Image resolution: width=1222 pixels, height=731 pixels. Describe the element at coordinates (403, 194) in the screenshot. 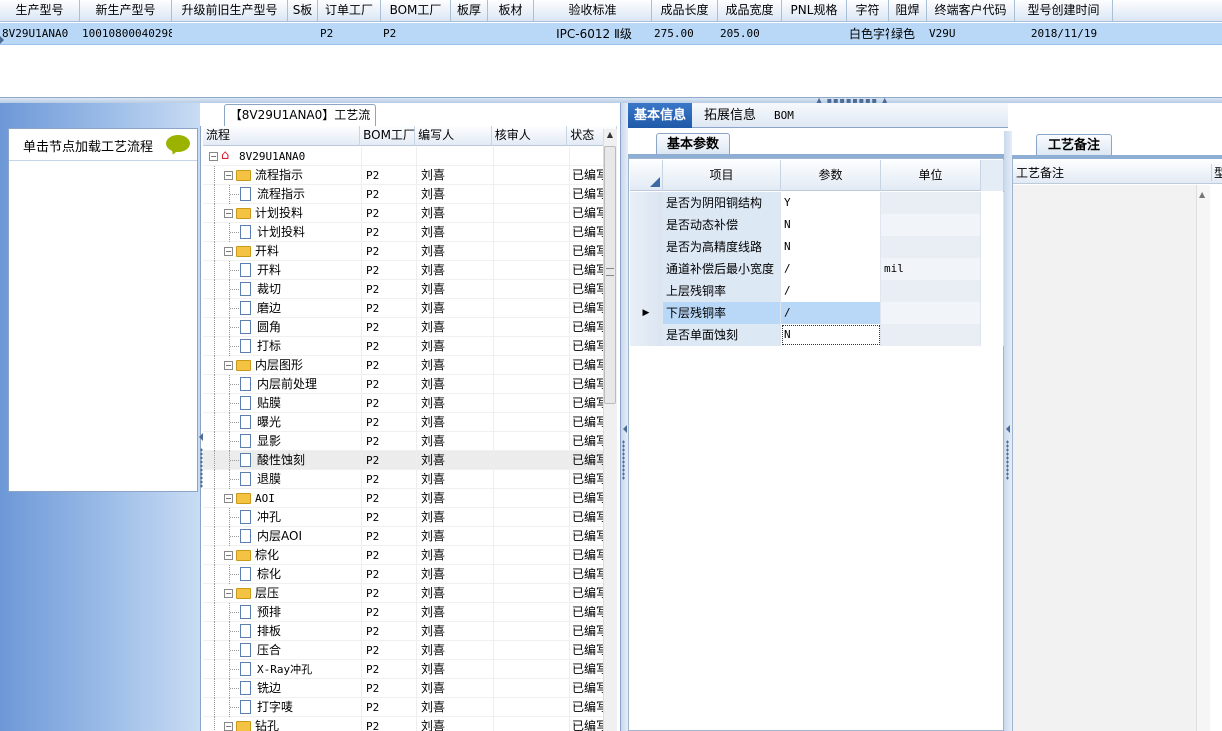

I see `tree-node: 流程指示 P2刘喜 已编写` at that location.